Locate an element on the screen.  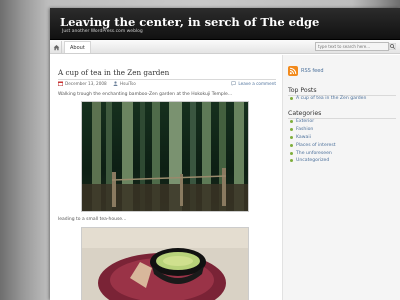
categories-heading: Categories is located at coordinates (305, 113).